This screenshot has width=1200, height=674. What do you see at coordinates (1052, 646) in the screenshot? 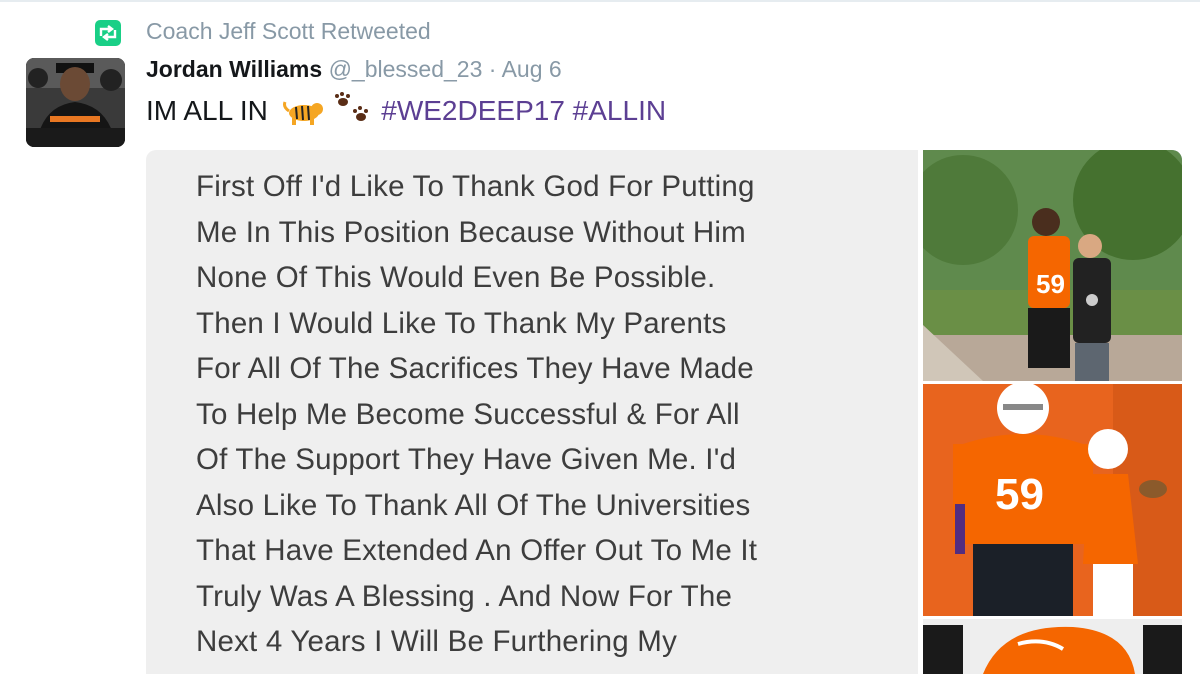
I see `photo-helmet` at bounding box center [1052, 646].